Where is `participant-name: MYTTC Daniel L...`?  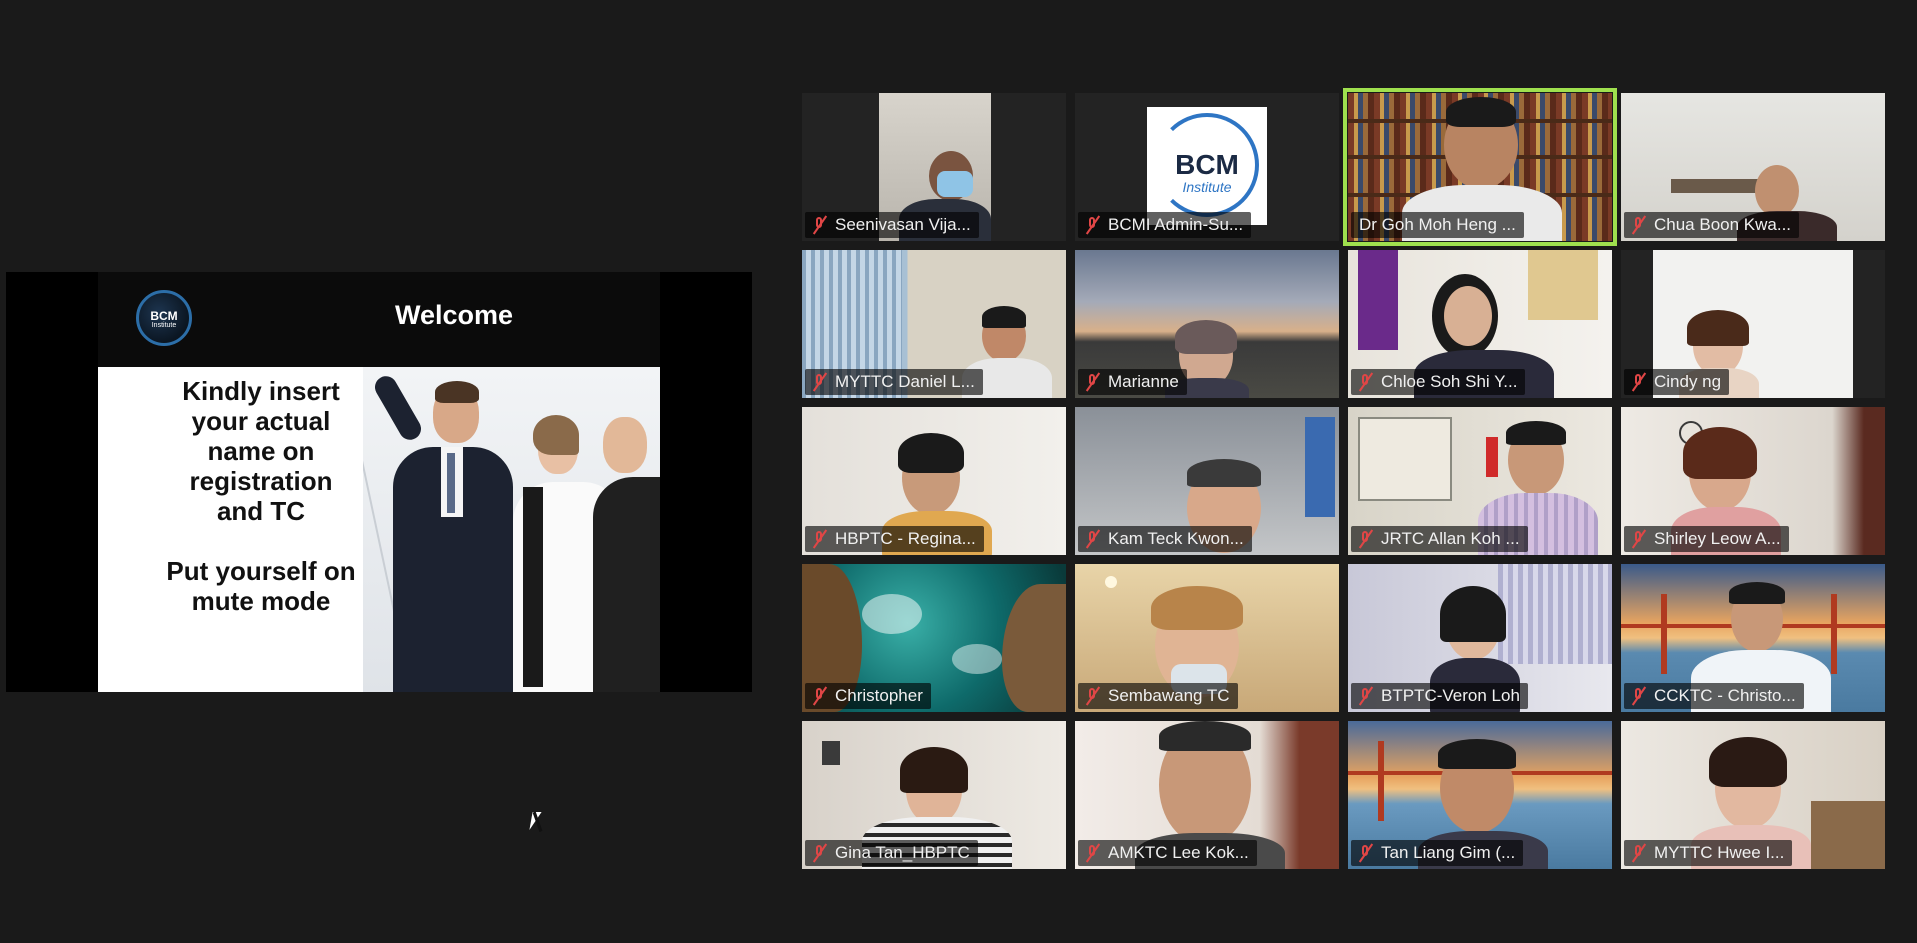 participant-name: MYTTC Daniel L... is located at coordinates (905, 381).